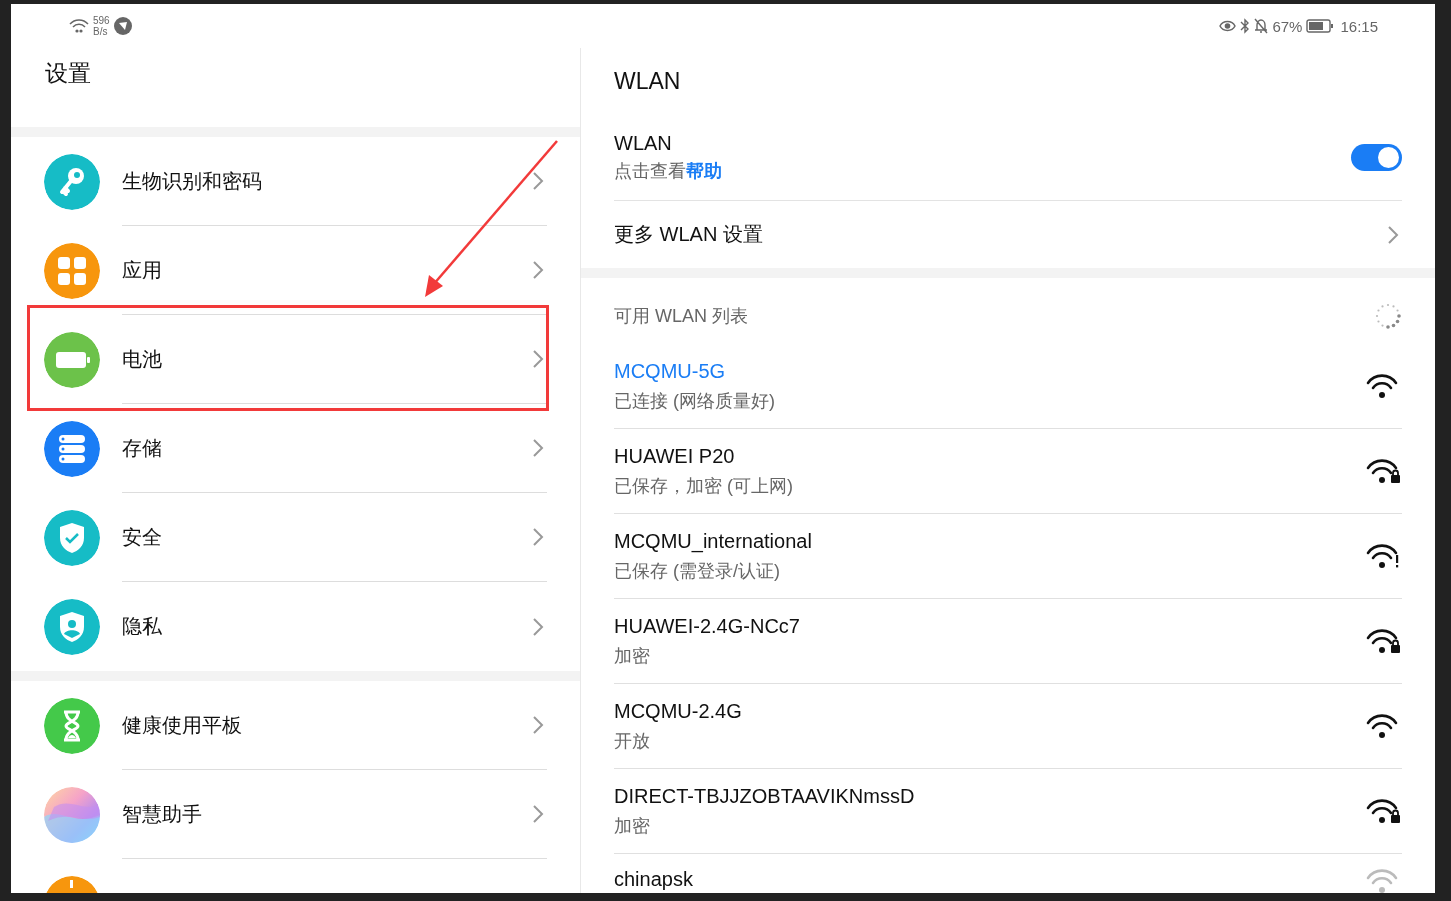 The width and height of the screenshot is (1451, 901). Describe the element at coordinates (68, 73) in the screenshot. I see `page-title: 设置` at that location.